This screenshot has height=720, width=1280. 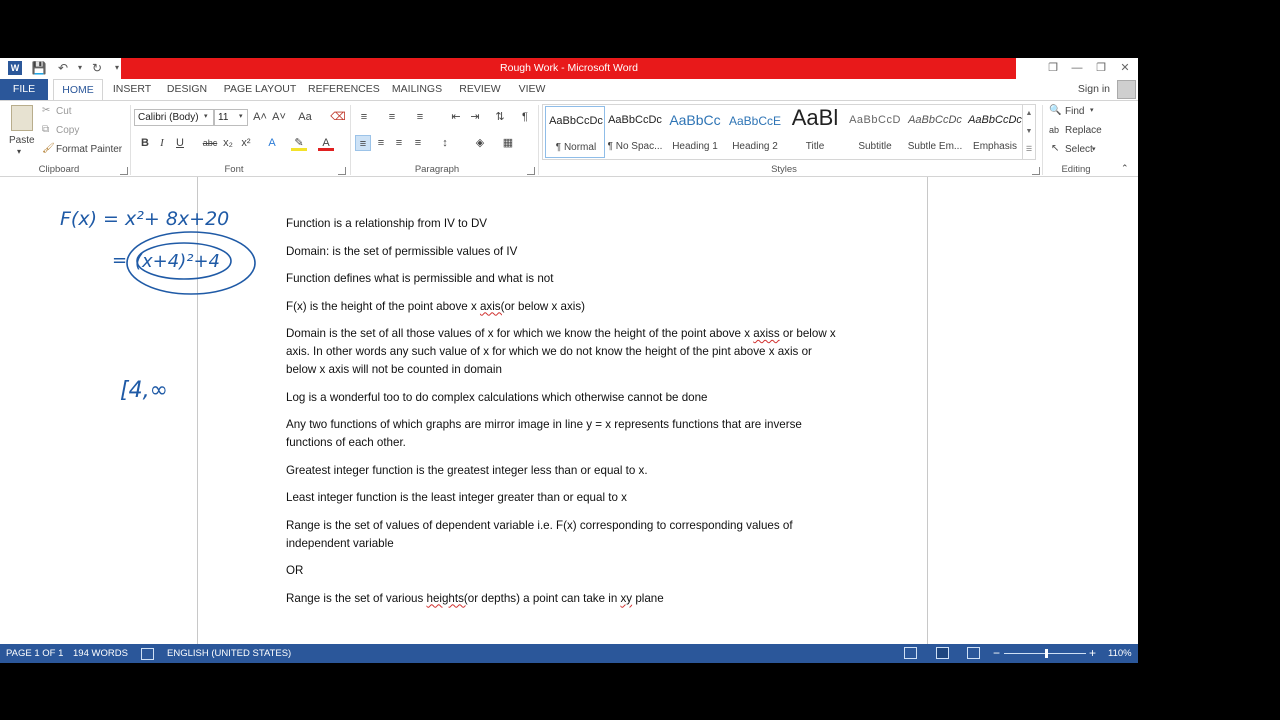 What do you see at coordinates (145, 143) in the screenshot?
I see `bold-button: B` at bounding box center [145, 143].